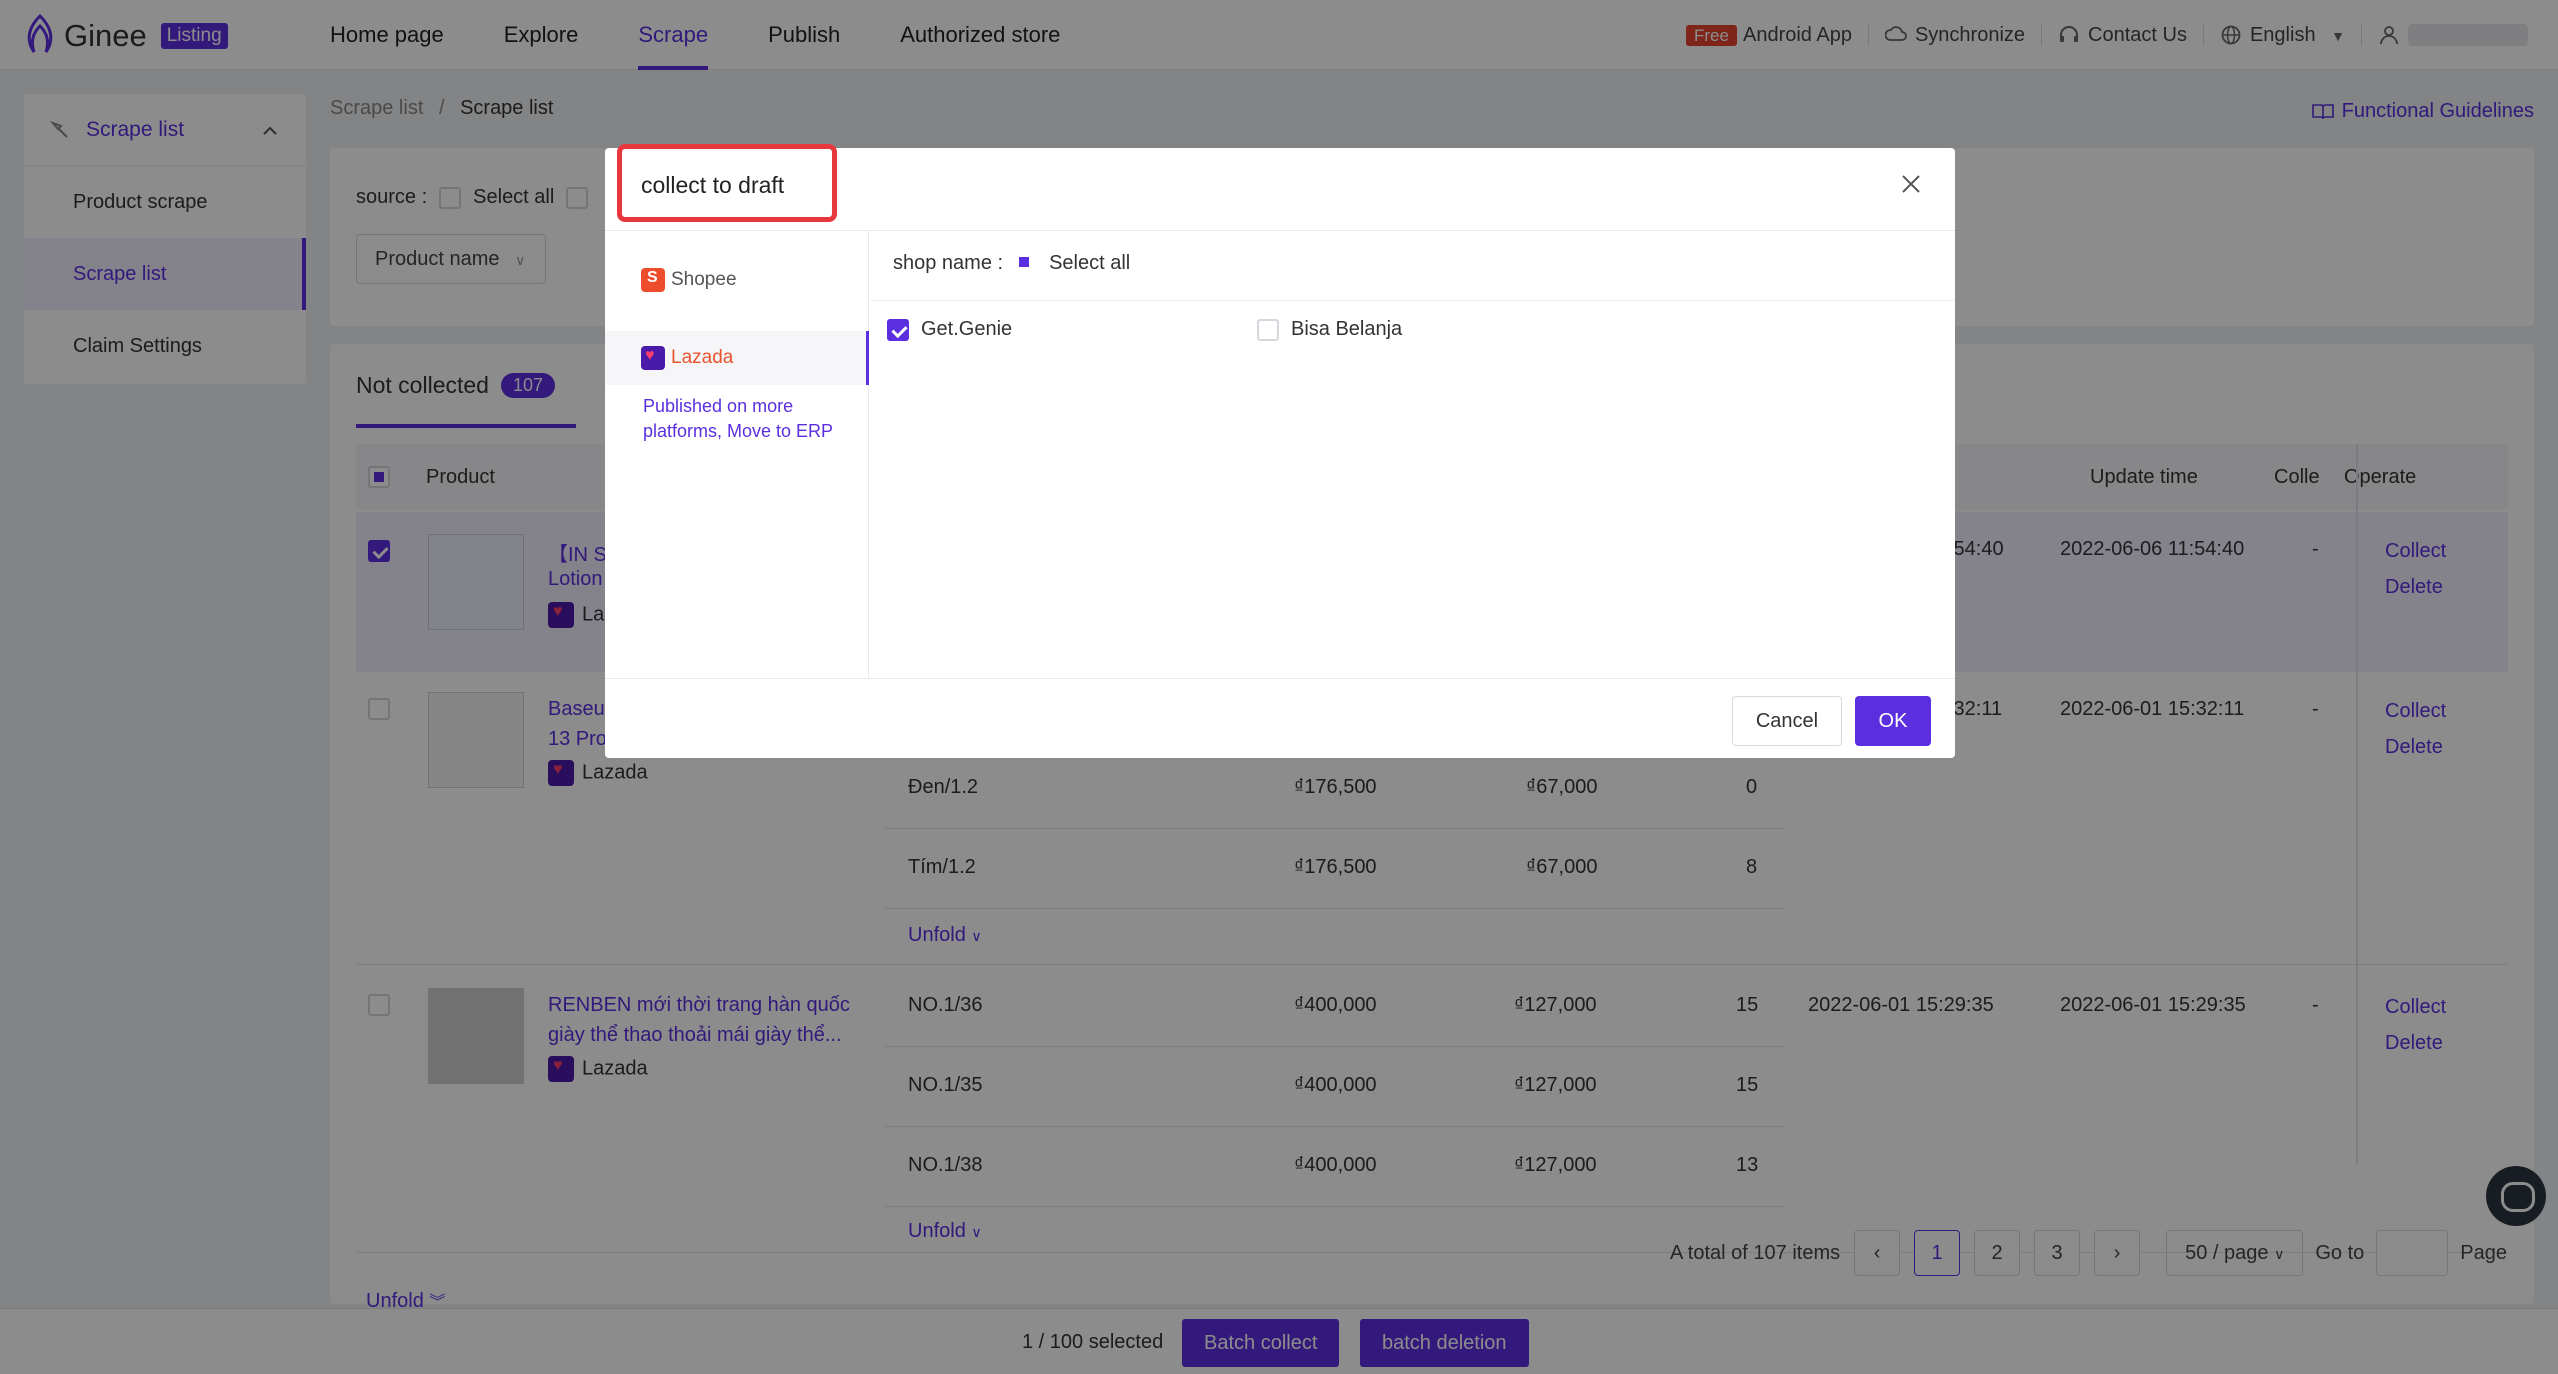 The image size is (2558, 1374). Describe the element at coordinates (1787, 721) in the screenshot. I see `cancel-button: Cancel` at that location.